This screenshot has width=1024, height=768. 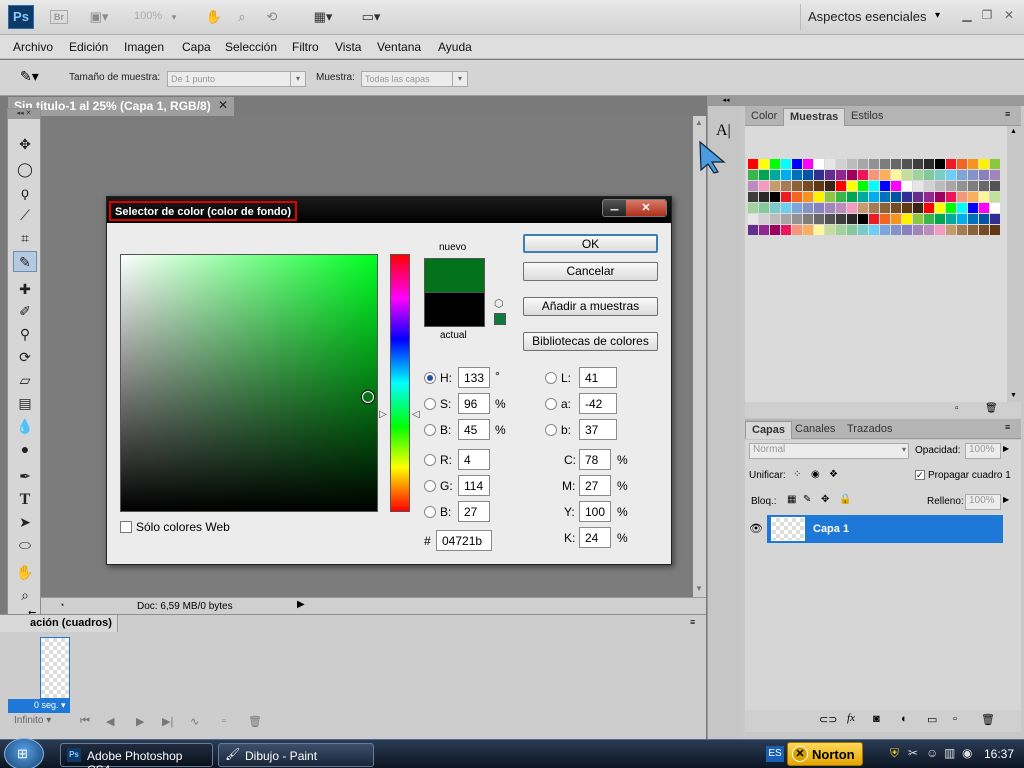 I want to click on next-frame-icon: ▶|, so click(x=167, y=721).